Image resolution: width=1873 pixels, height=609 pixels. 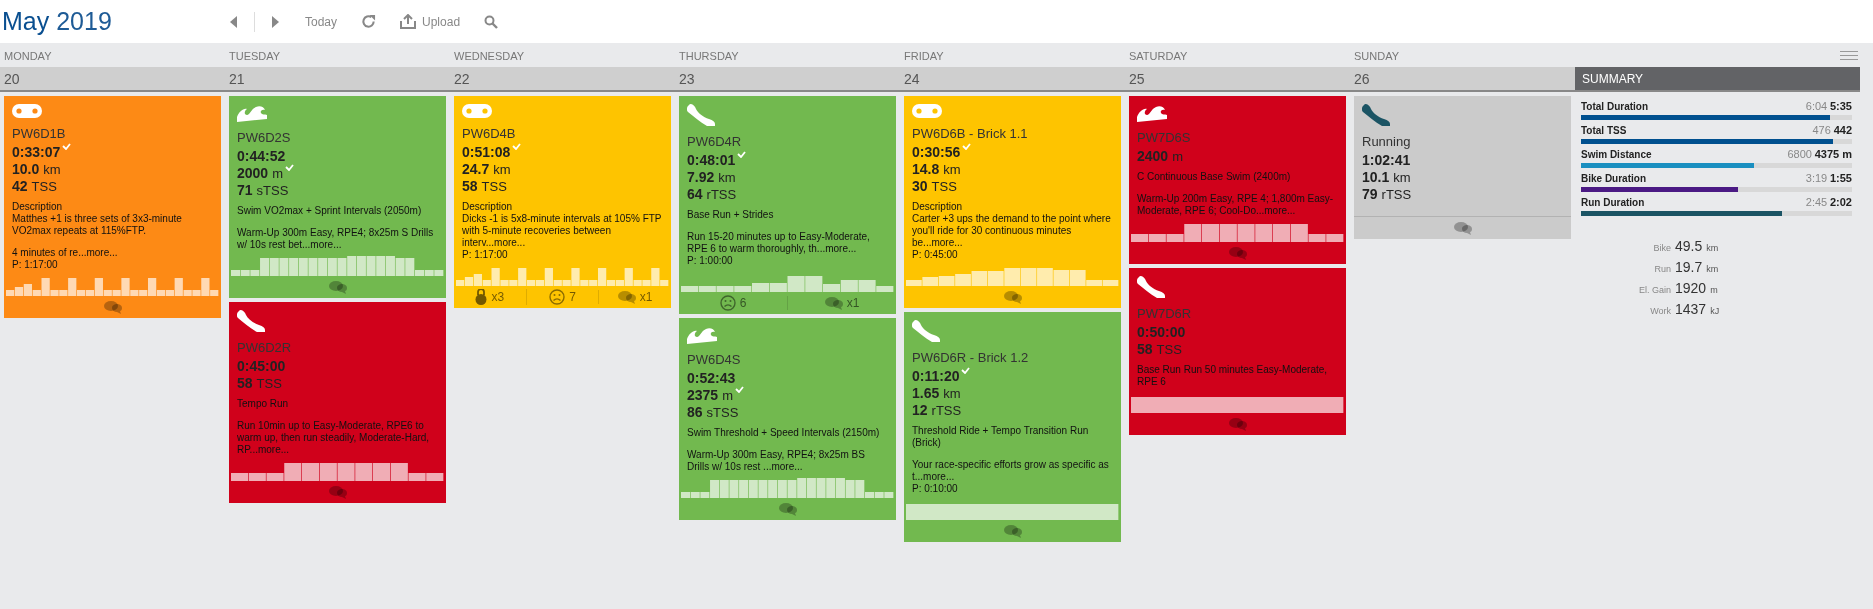 I want to click on date-header: 21, so click(x=337, y=79).